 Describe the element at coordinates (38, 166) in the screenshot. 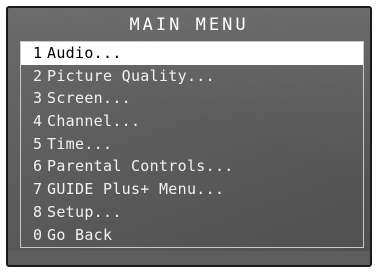

I see `menu-item-number: 6` at that location.